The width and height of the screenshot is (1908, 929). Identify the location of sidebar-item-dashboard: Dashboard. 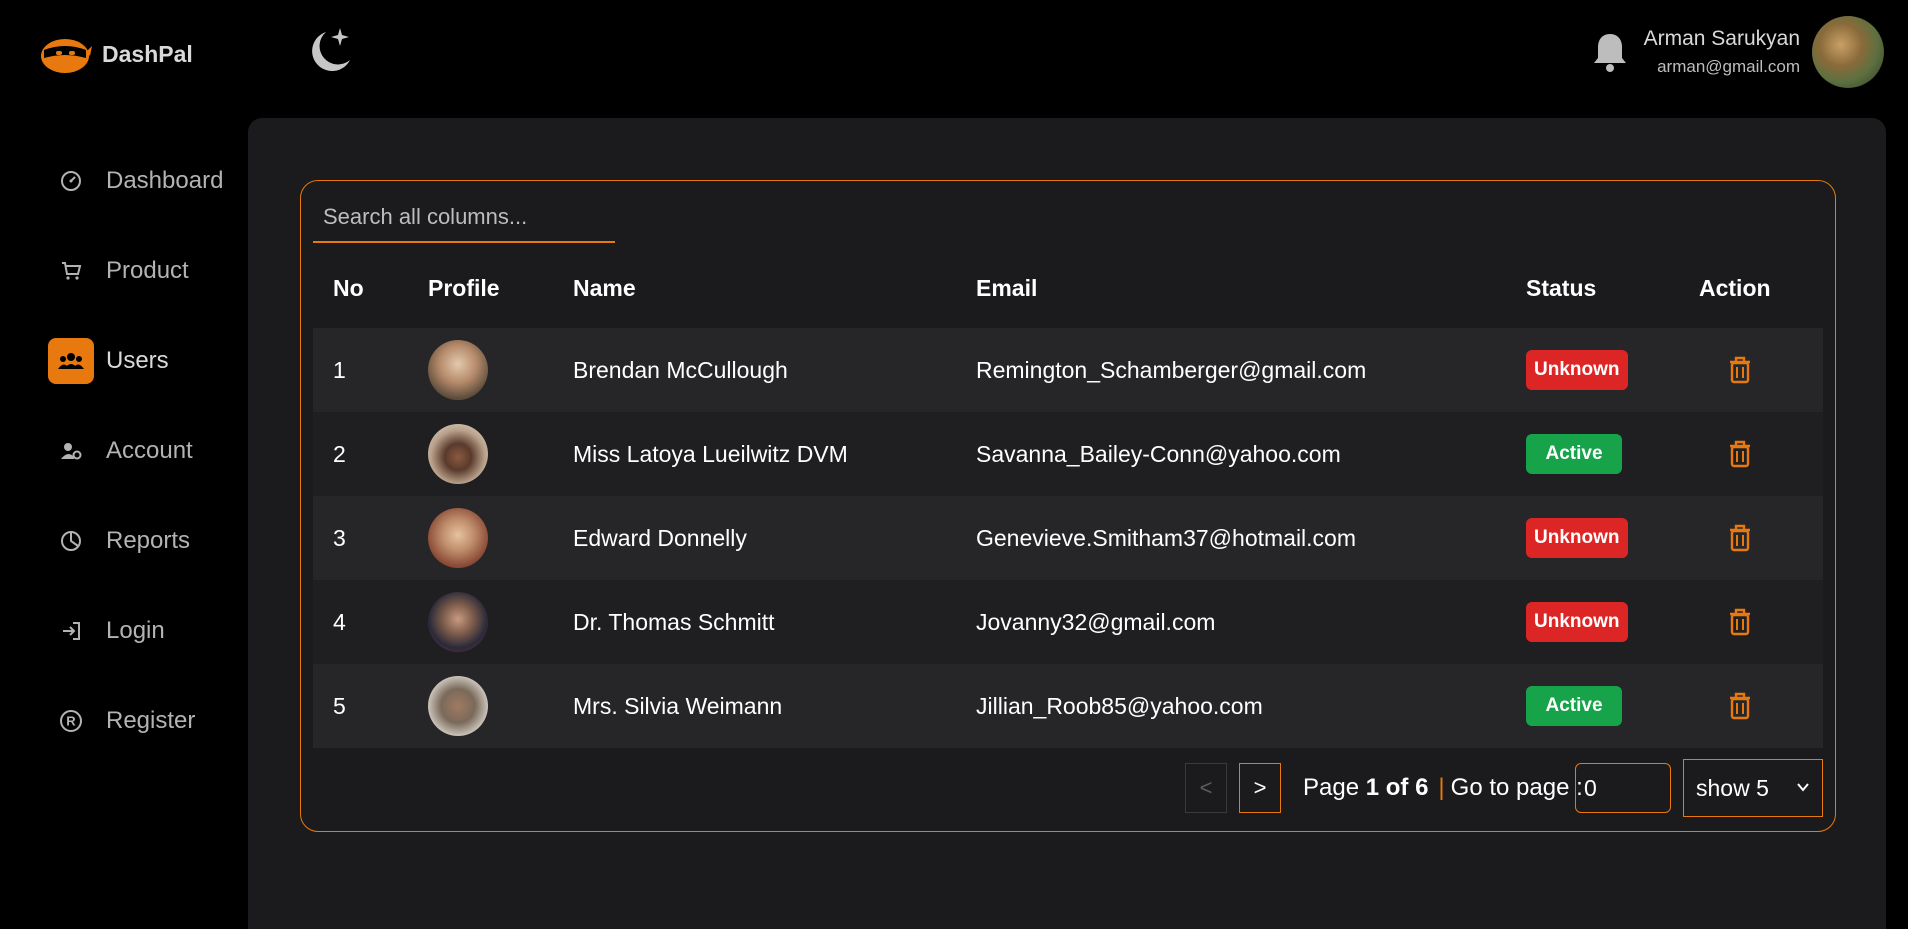
(148, 181).